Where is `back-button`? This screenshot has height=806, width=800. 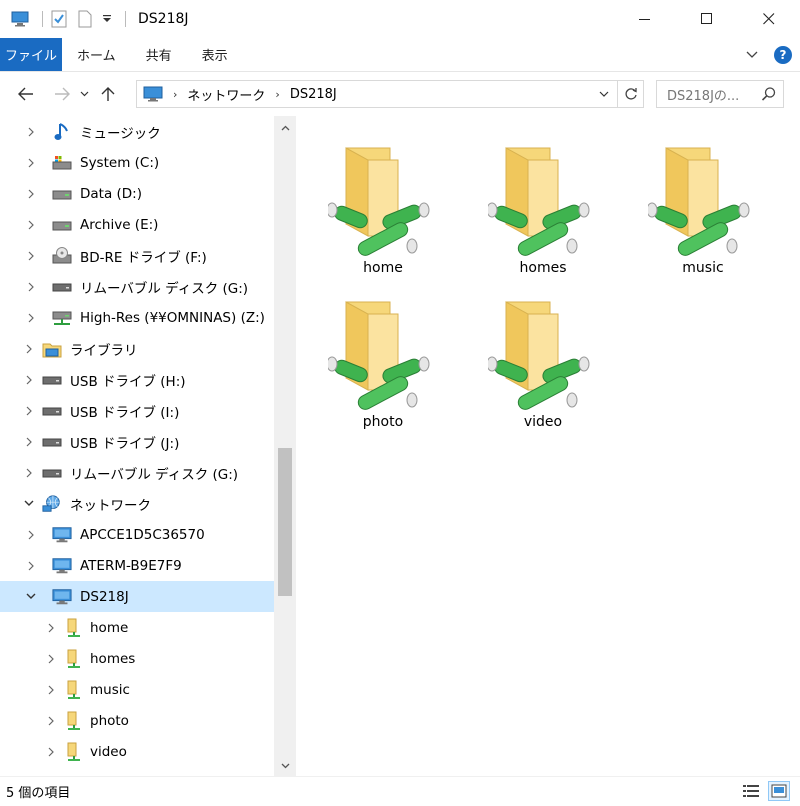
back-button is located at coordinates (26, 94).